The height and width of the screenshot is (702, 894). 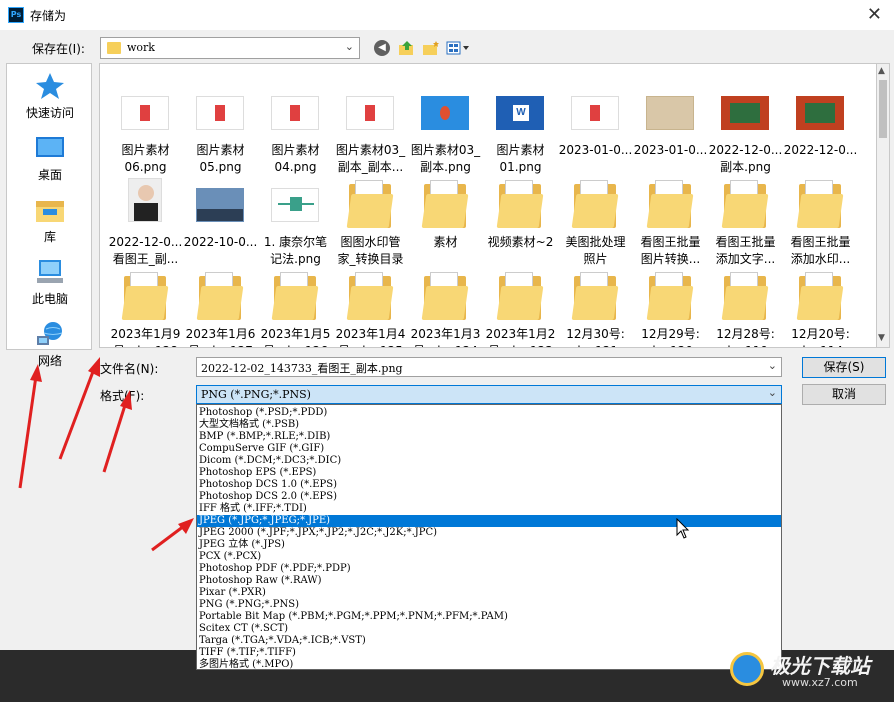 What do you see at coordinates (50, 220) in the screenshot?
I see `place-library: 库` at bounding box center [50, 220].